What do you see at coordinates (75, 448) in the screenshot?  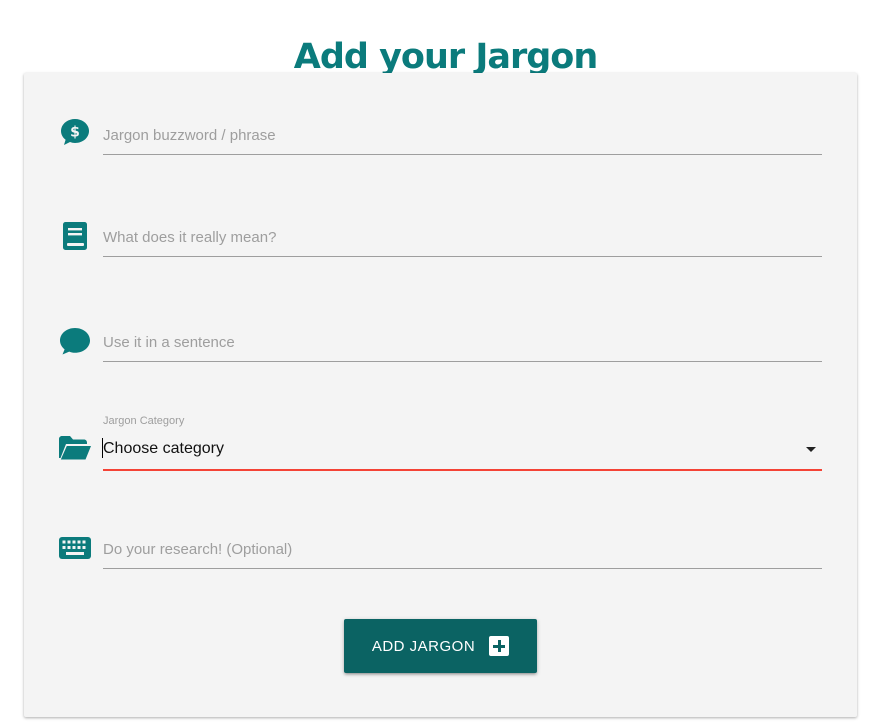 I see `folder-open-icon` at bounding box center [75, 448].